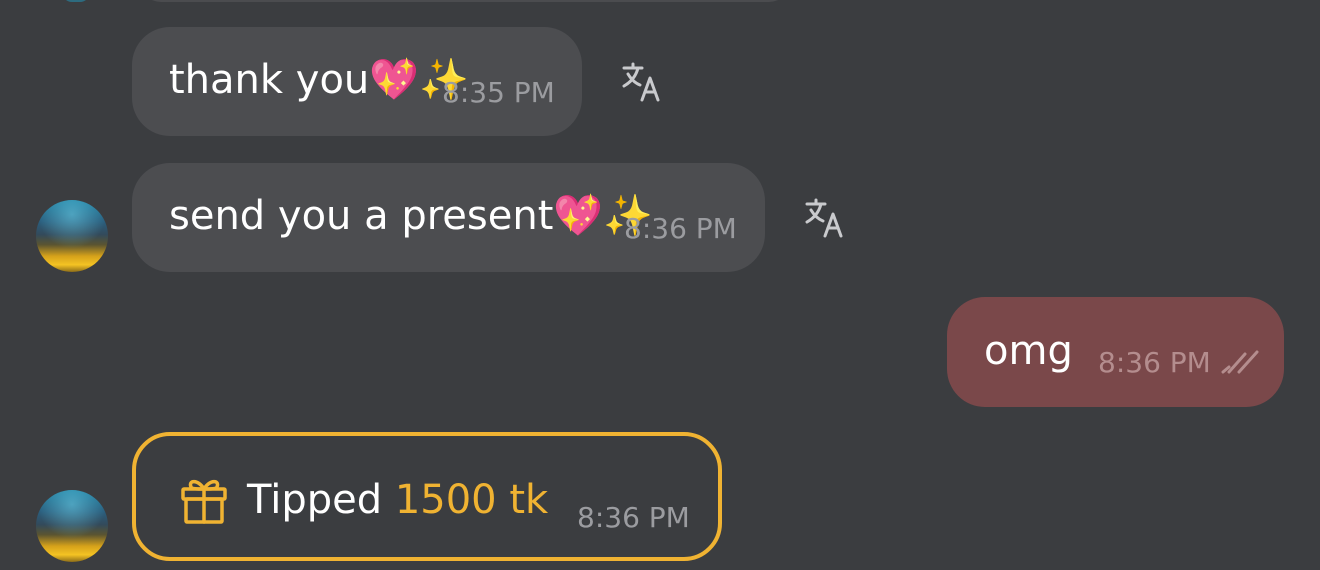  What do you see at coordinates (361, 216) in the screenshot?
I see `message-text-content: send you a present` at bounding box center [361, 216].